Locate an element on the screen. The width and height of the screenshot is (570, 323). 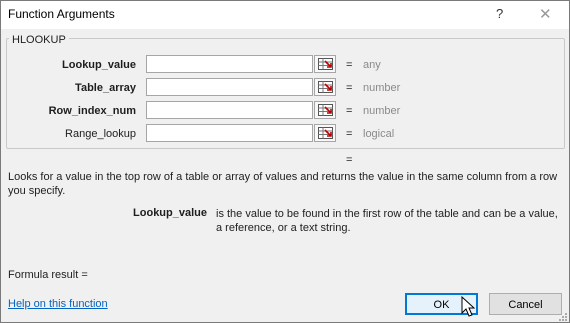
title-bar: Function Arguments ? ✕ is located at coordinates (285, 15).